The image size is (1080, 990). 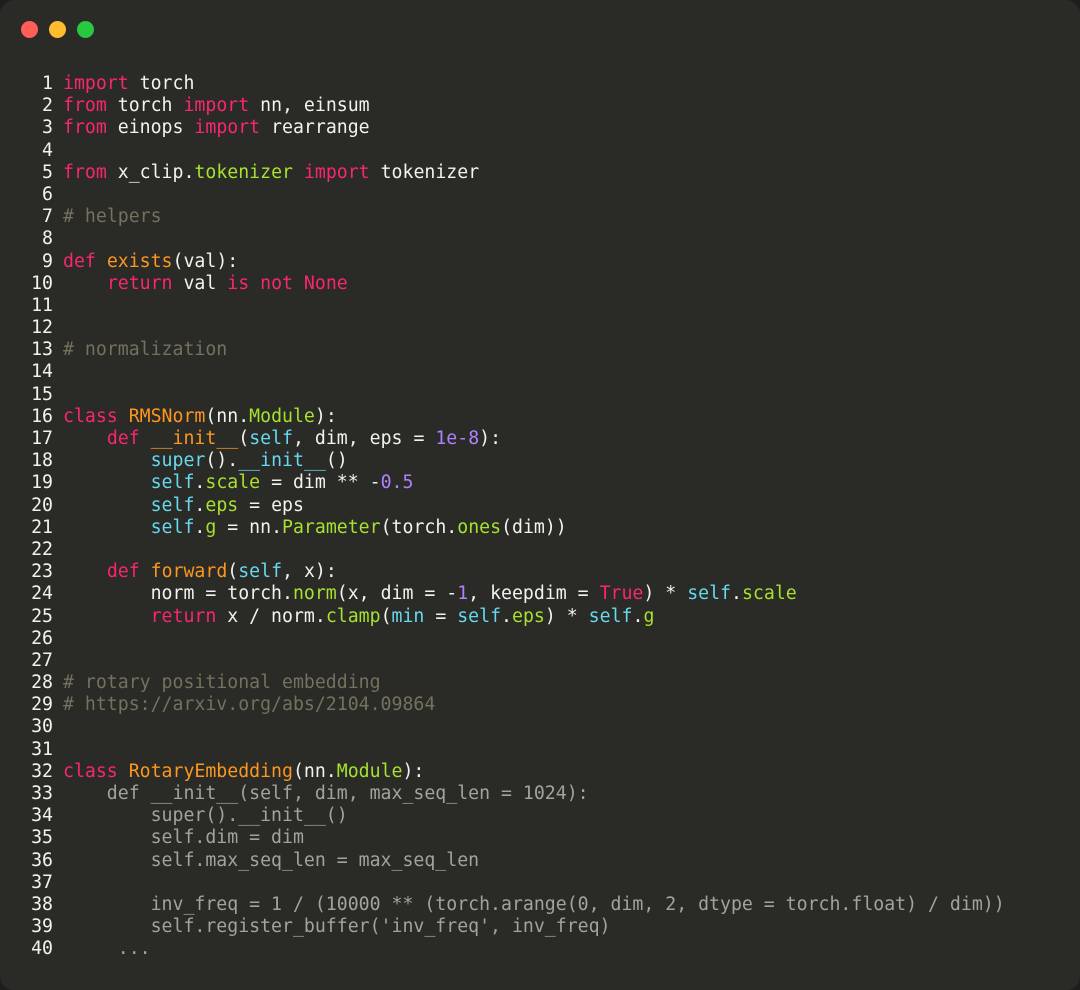 What do you see at coordinates (249, 705) in the screenshot?
I see `code-text: # https://arxiv.org/abs/2104.09864` at bounding box center [249, 705].